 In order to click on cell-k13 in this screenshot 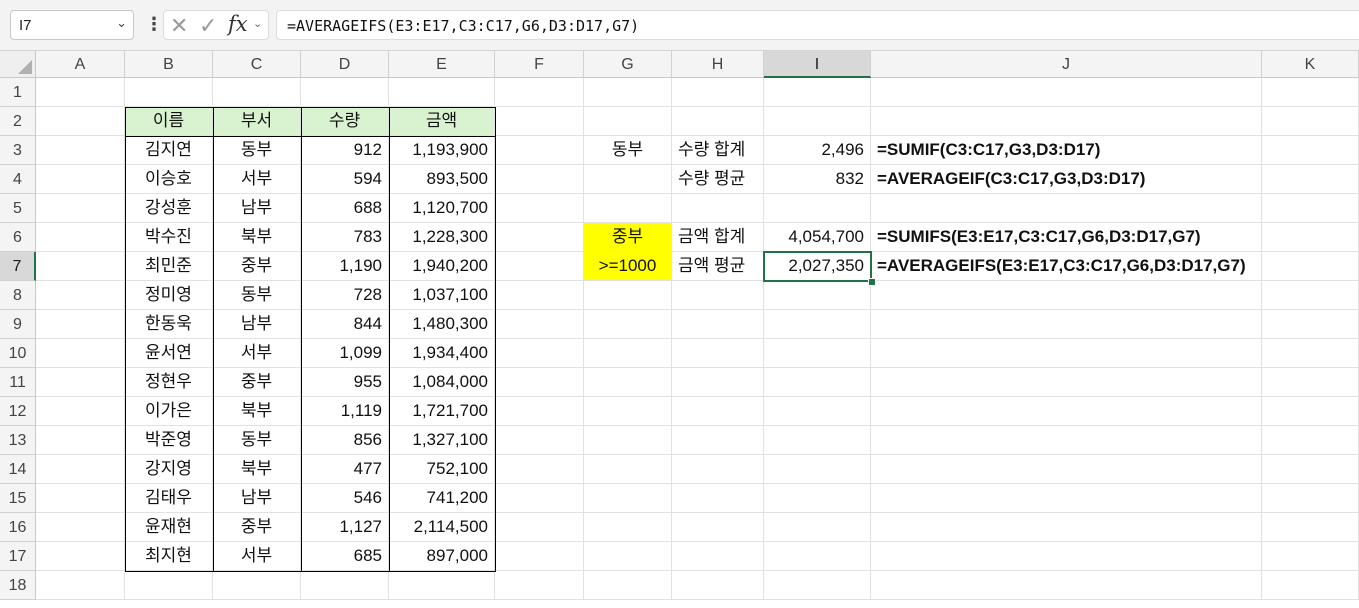, I will do `click(1310, 440)`.